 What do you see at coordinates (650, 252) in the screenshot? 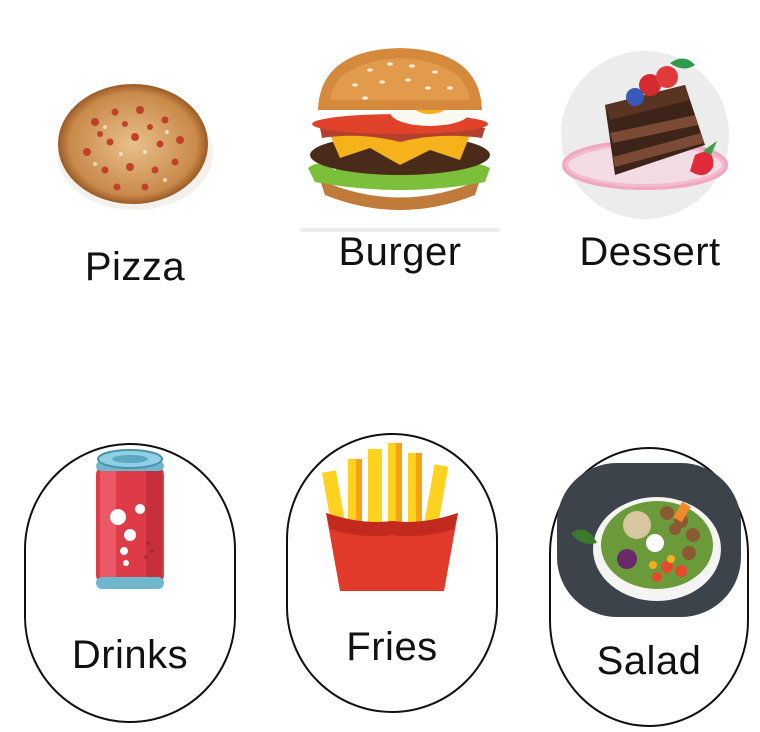
I see `category-label-dessert: Dessert` at bounding box center [650, 252].